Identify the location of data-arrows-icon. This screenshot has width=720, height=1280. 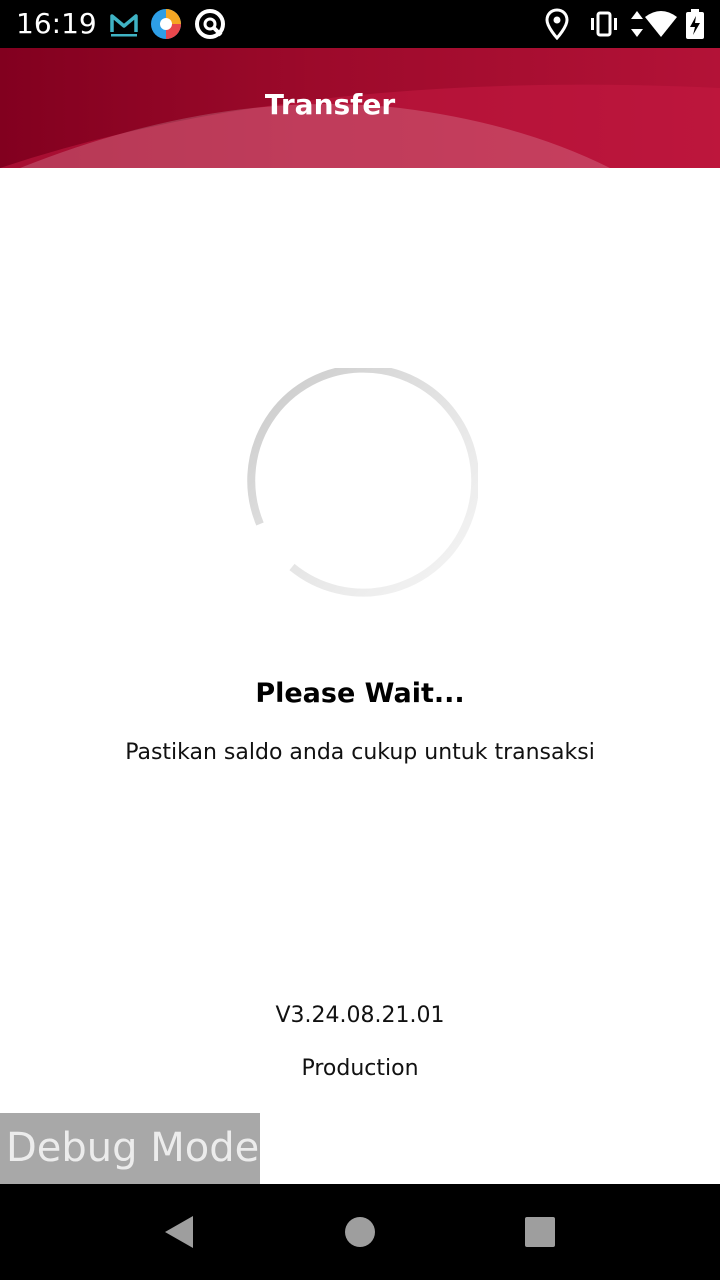
(637, 24).